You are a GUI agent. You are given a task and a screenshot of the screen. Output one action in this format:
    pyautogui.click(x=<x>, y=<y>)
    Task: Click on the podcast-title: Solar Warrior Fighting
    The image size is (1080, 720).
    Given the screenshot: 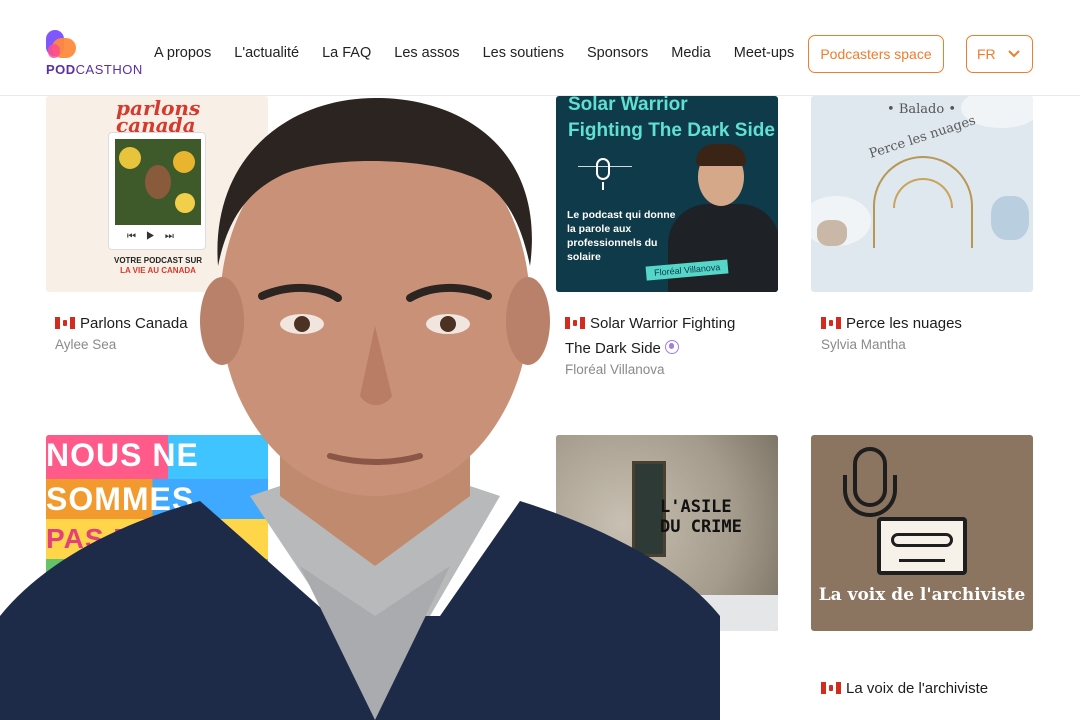 What is the action you would take?
    pyautogui.click(x=650, y=323)
    